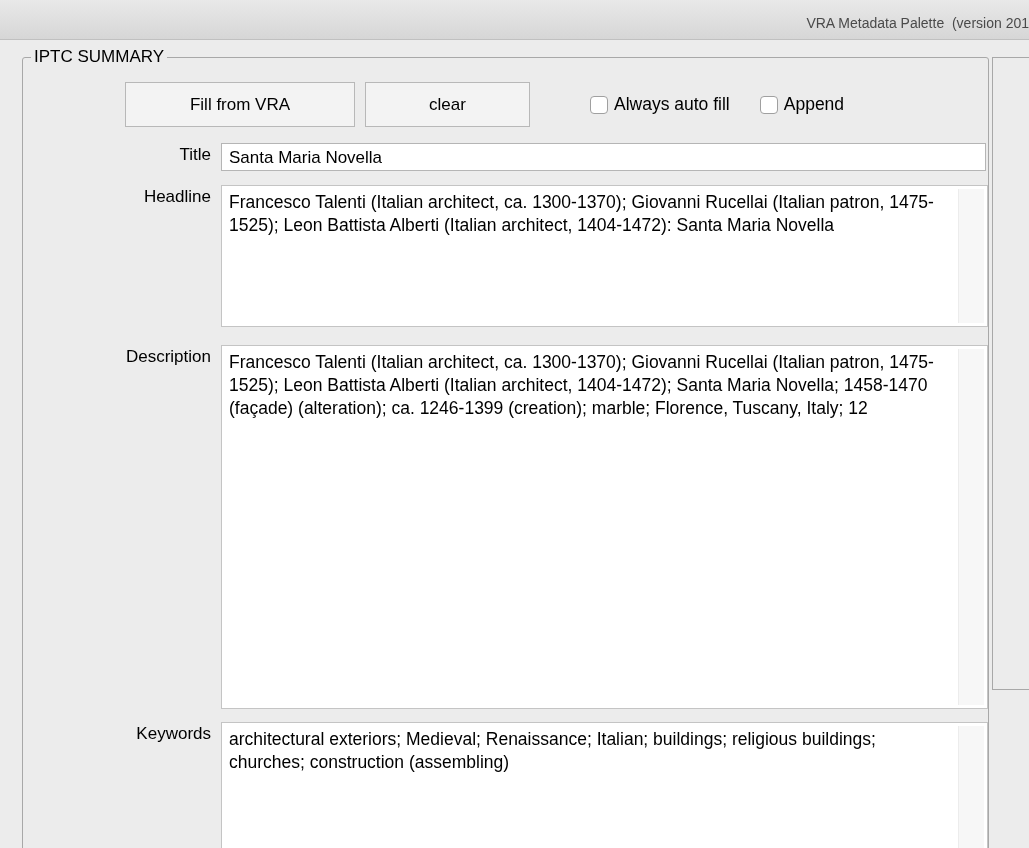 This screenshot has height=848, width=1029. Describe the element at coordinates (447, 104) in the screenshot. I see `clear-button: clear` at that location.